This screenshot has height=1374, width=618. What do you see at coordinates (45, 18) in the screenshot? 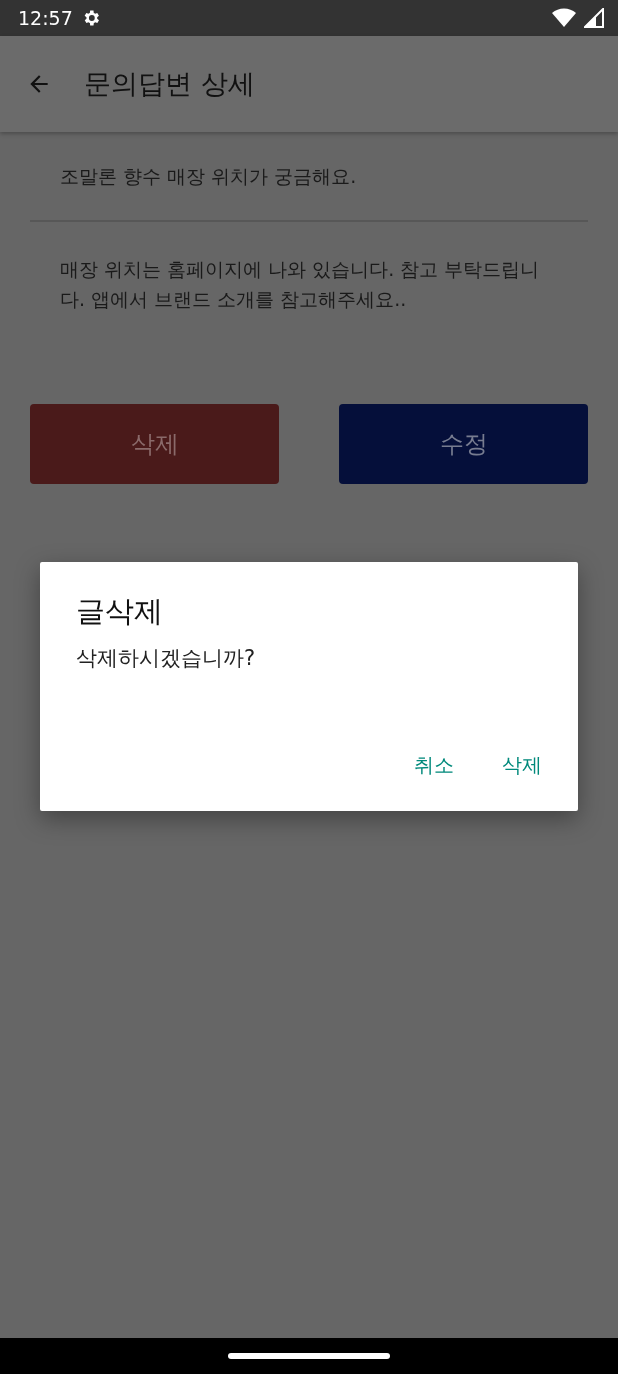
I see `status-time: 12:57` at bounding box center [45, 18].